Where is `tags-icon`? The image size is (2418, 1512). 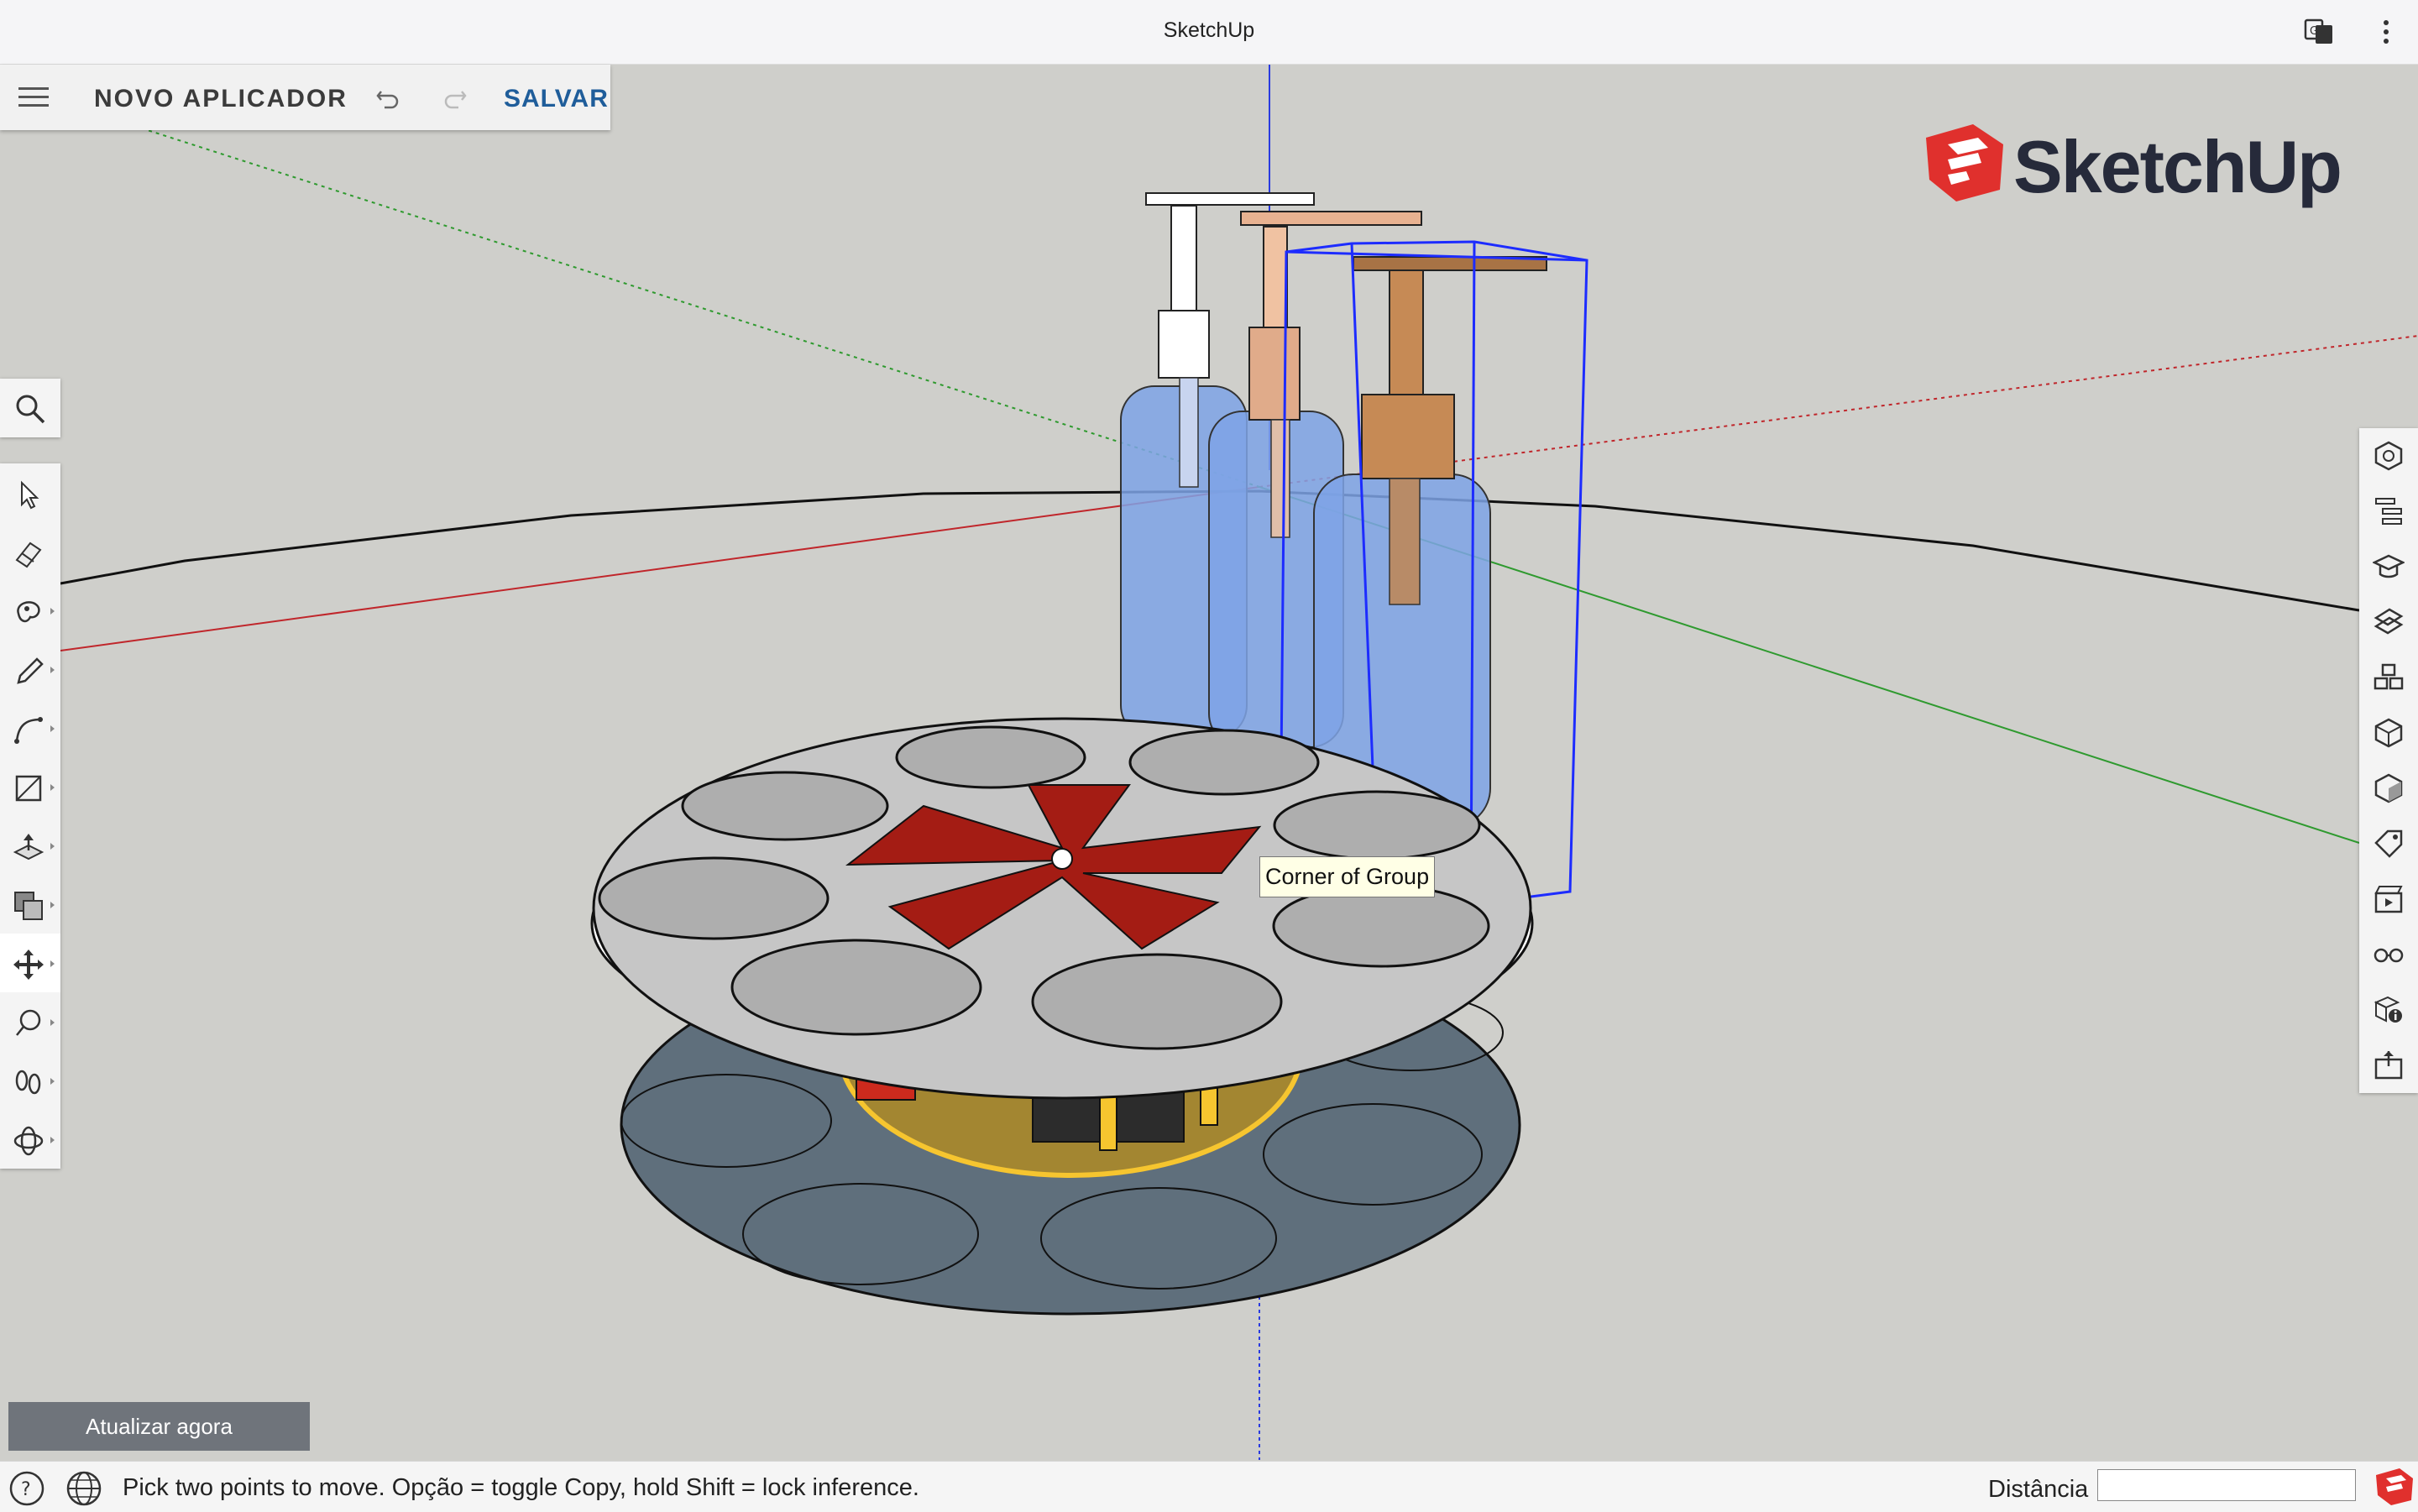
tags-icon is located at coordinates (2388, 843).